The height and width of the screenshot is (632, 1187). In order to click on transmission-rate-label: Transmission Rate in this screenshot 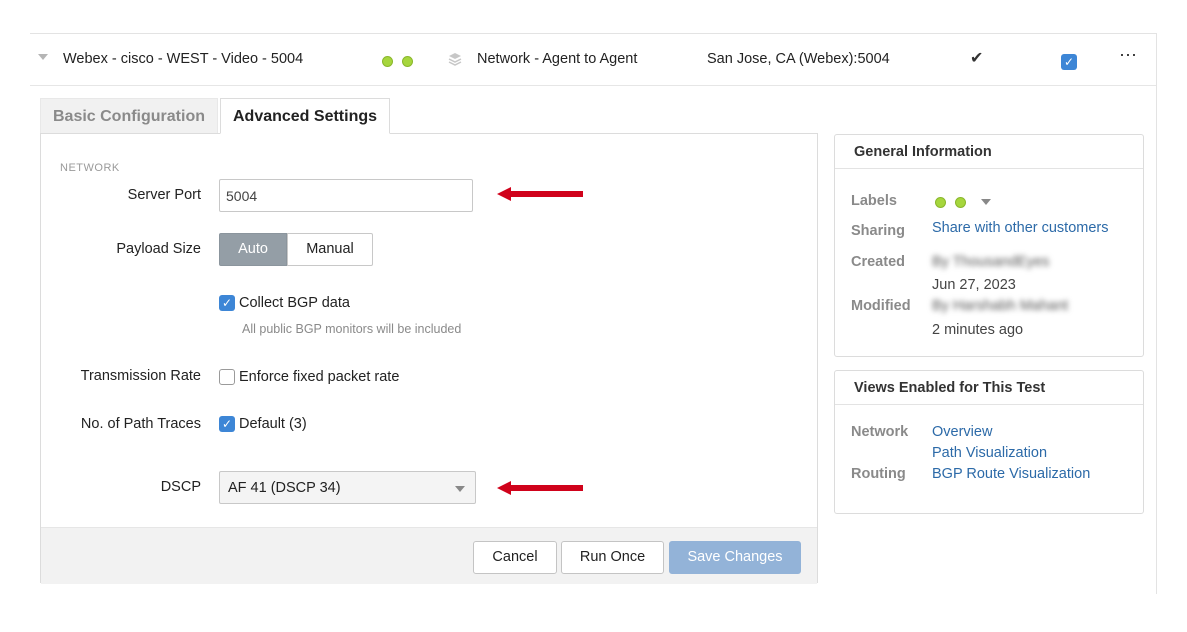, I will do `click(140, 376)`.